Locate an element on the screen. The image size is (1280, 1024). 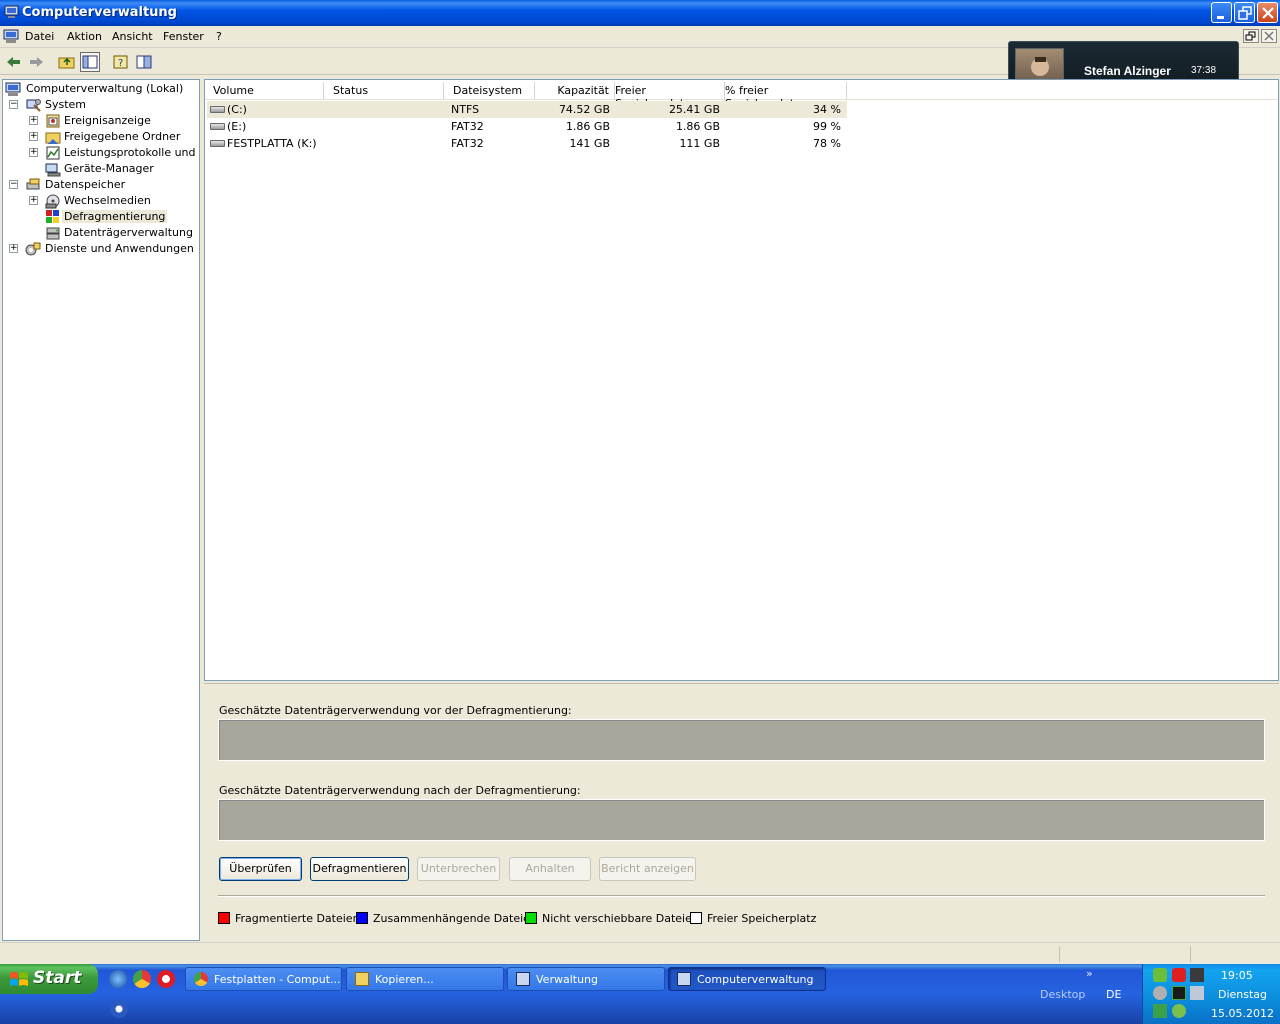
check-button: Überprüfen is located at coordinates (260, 869).